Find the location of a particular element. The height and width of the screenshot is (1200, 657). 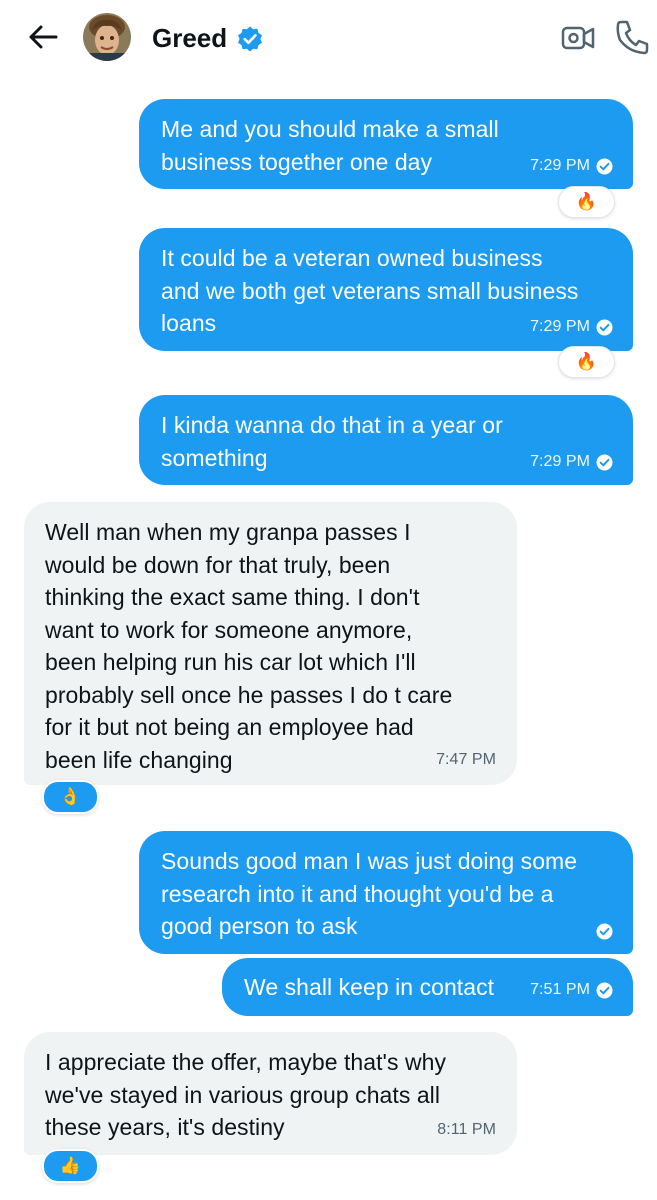

message-timestamp is located at coordinates (601, 931).